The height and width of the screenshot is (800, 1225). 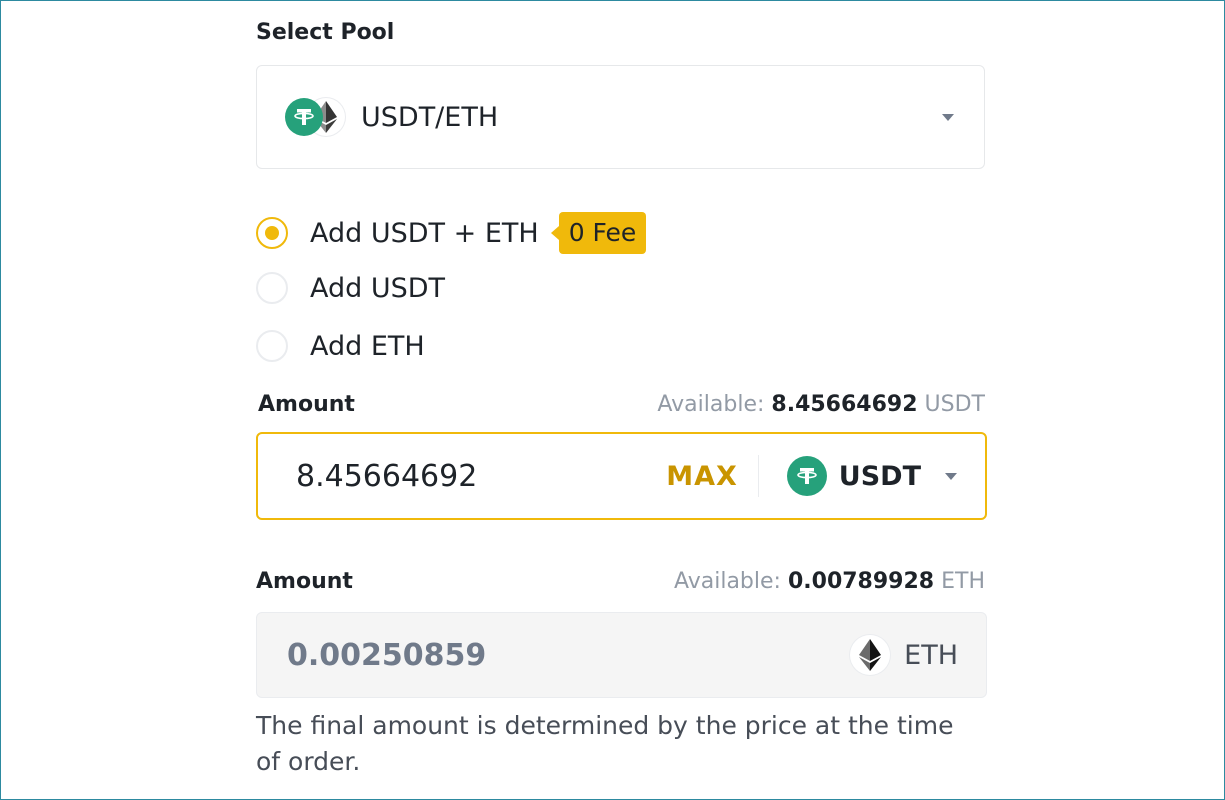 What do you see at coordinates (467, 655) in the screenshot?
I see `amount-eth-input` at bounding box center [467, 655].